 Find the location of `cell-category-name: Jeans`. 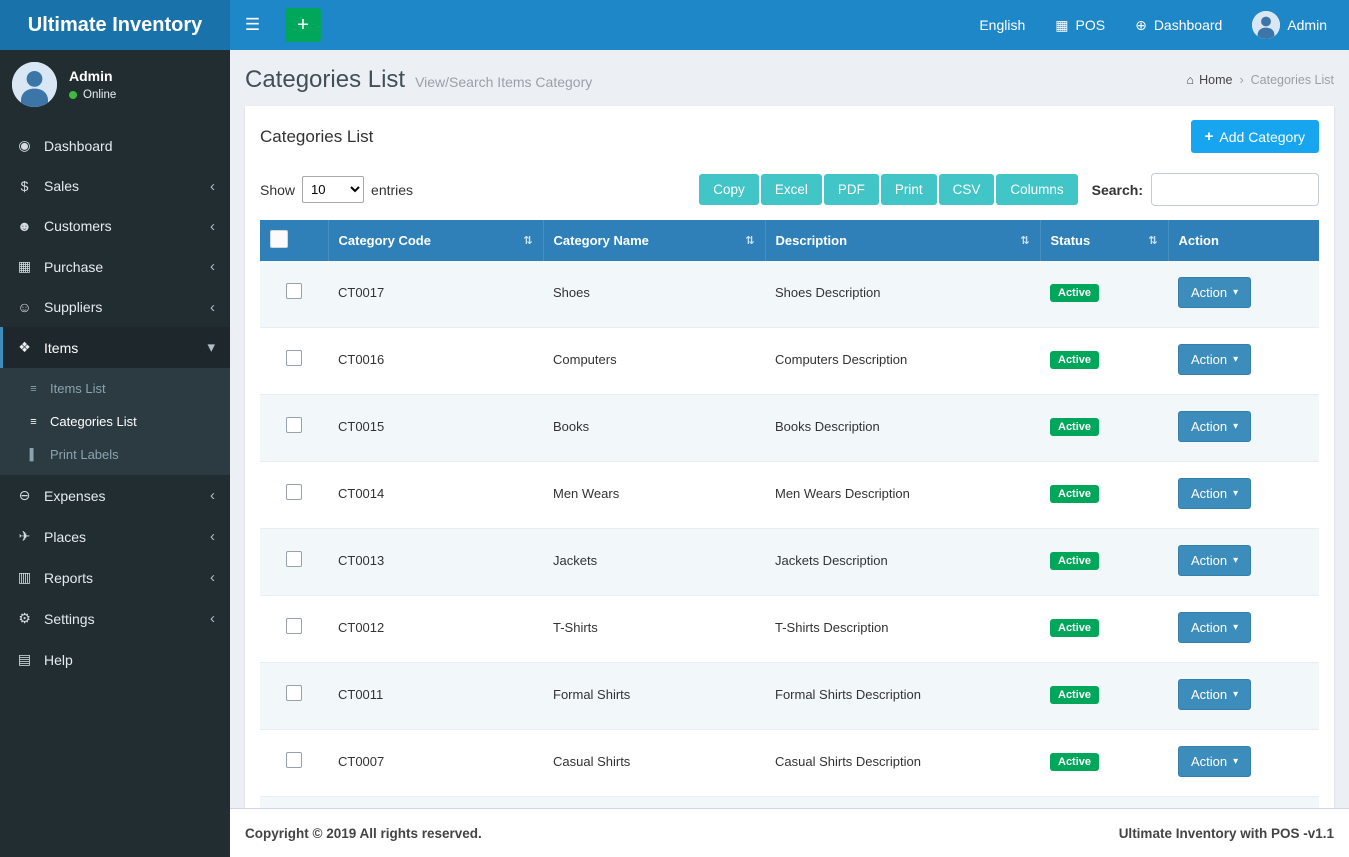

cell-category-name: Jeans is located at coordinates (654, 802).